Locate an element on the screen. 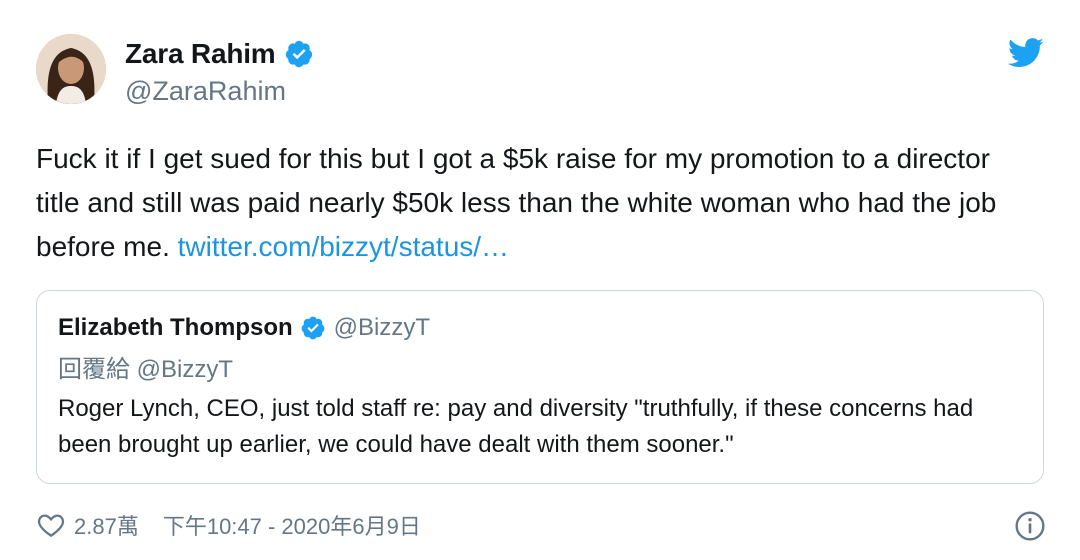  quoted-reply-context: 回覆給 @BizzyT is located at coordinates (146, 369).